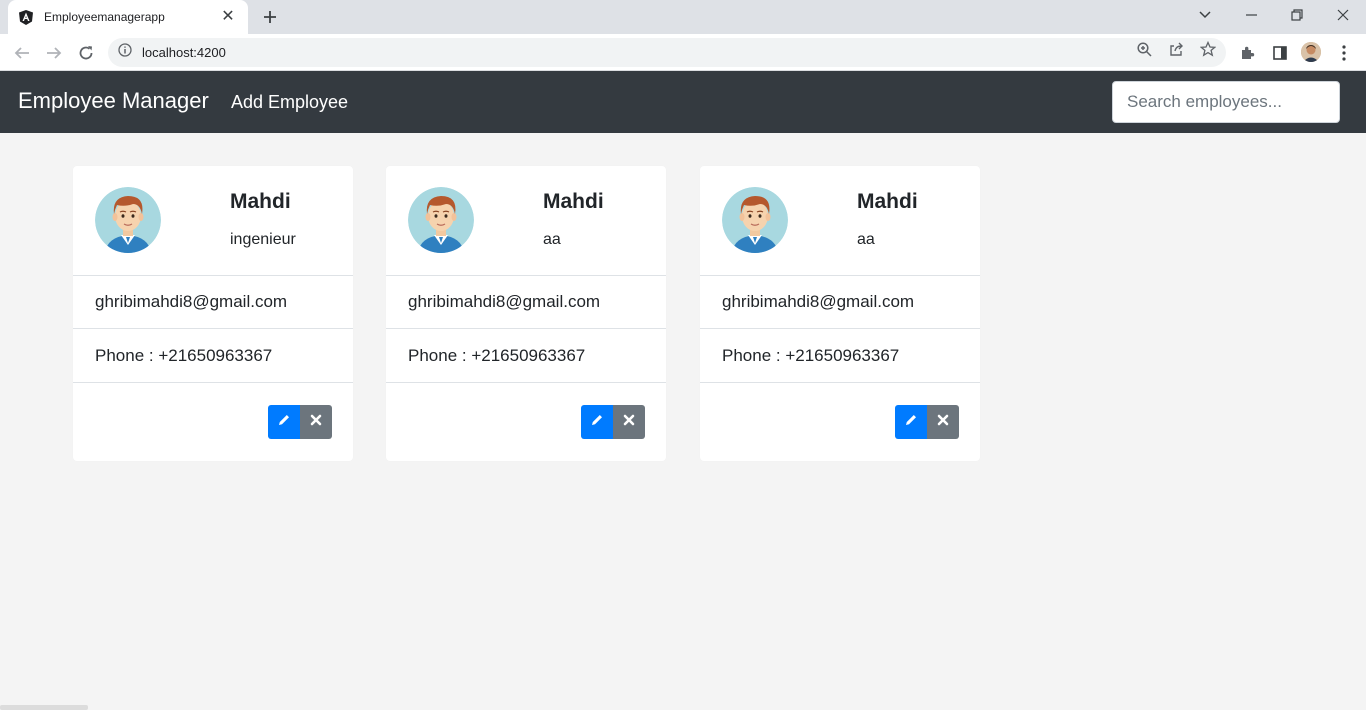 The image size is (1366, 710). Describe the element at coordinates (683, 17) in the screenshot. I see `browser-tabstrip: Employeemanagerapp ✕` at that location.